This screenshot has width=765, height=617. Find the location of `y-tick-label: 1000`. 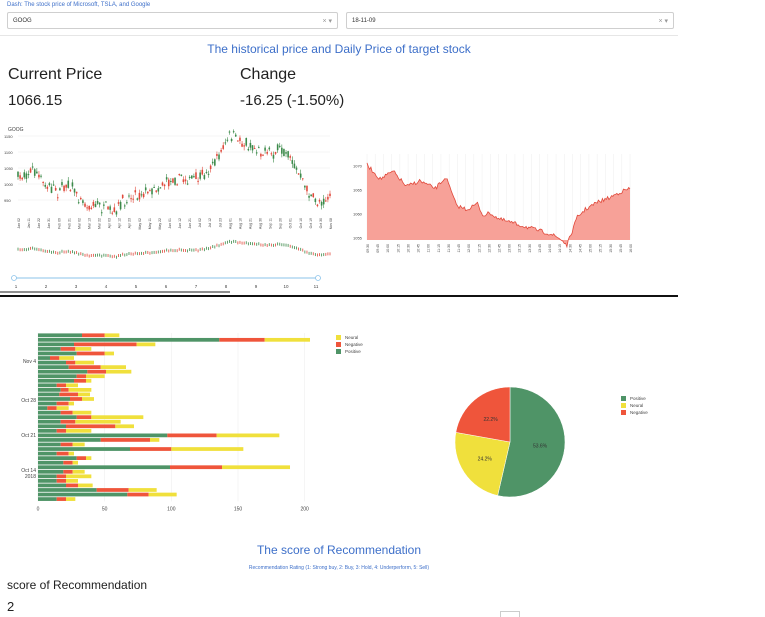

y-tick-label: 1000 is located at coordinates (9, 184).